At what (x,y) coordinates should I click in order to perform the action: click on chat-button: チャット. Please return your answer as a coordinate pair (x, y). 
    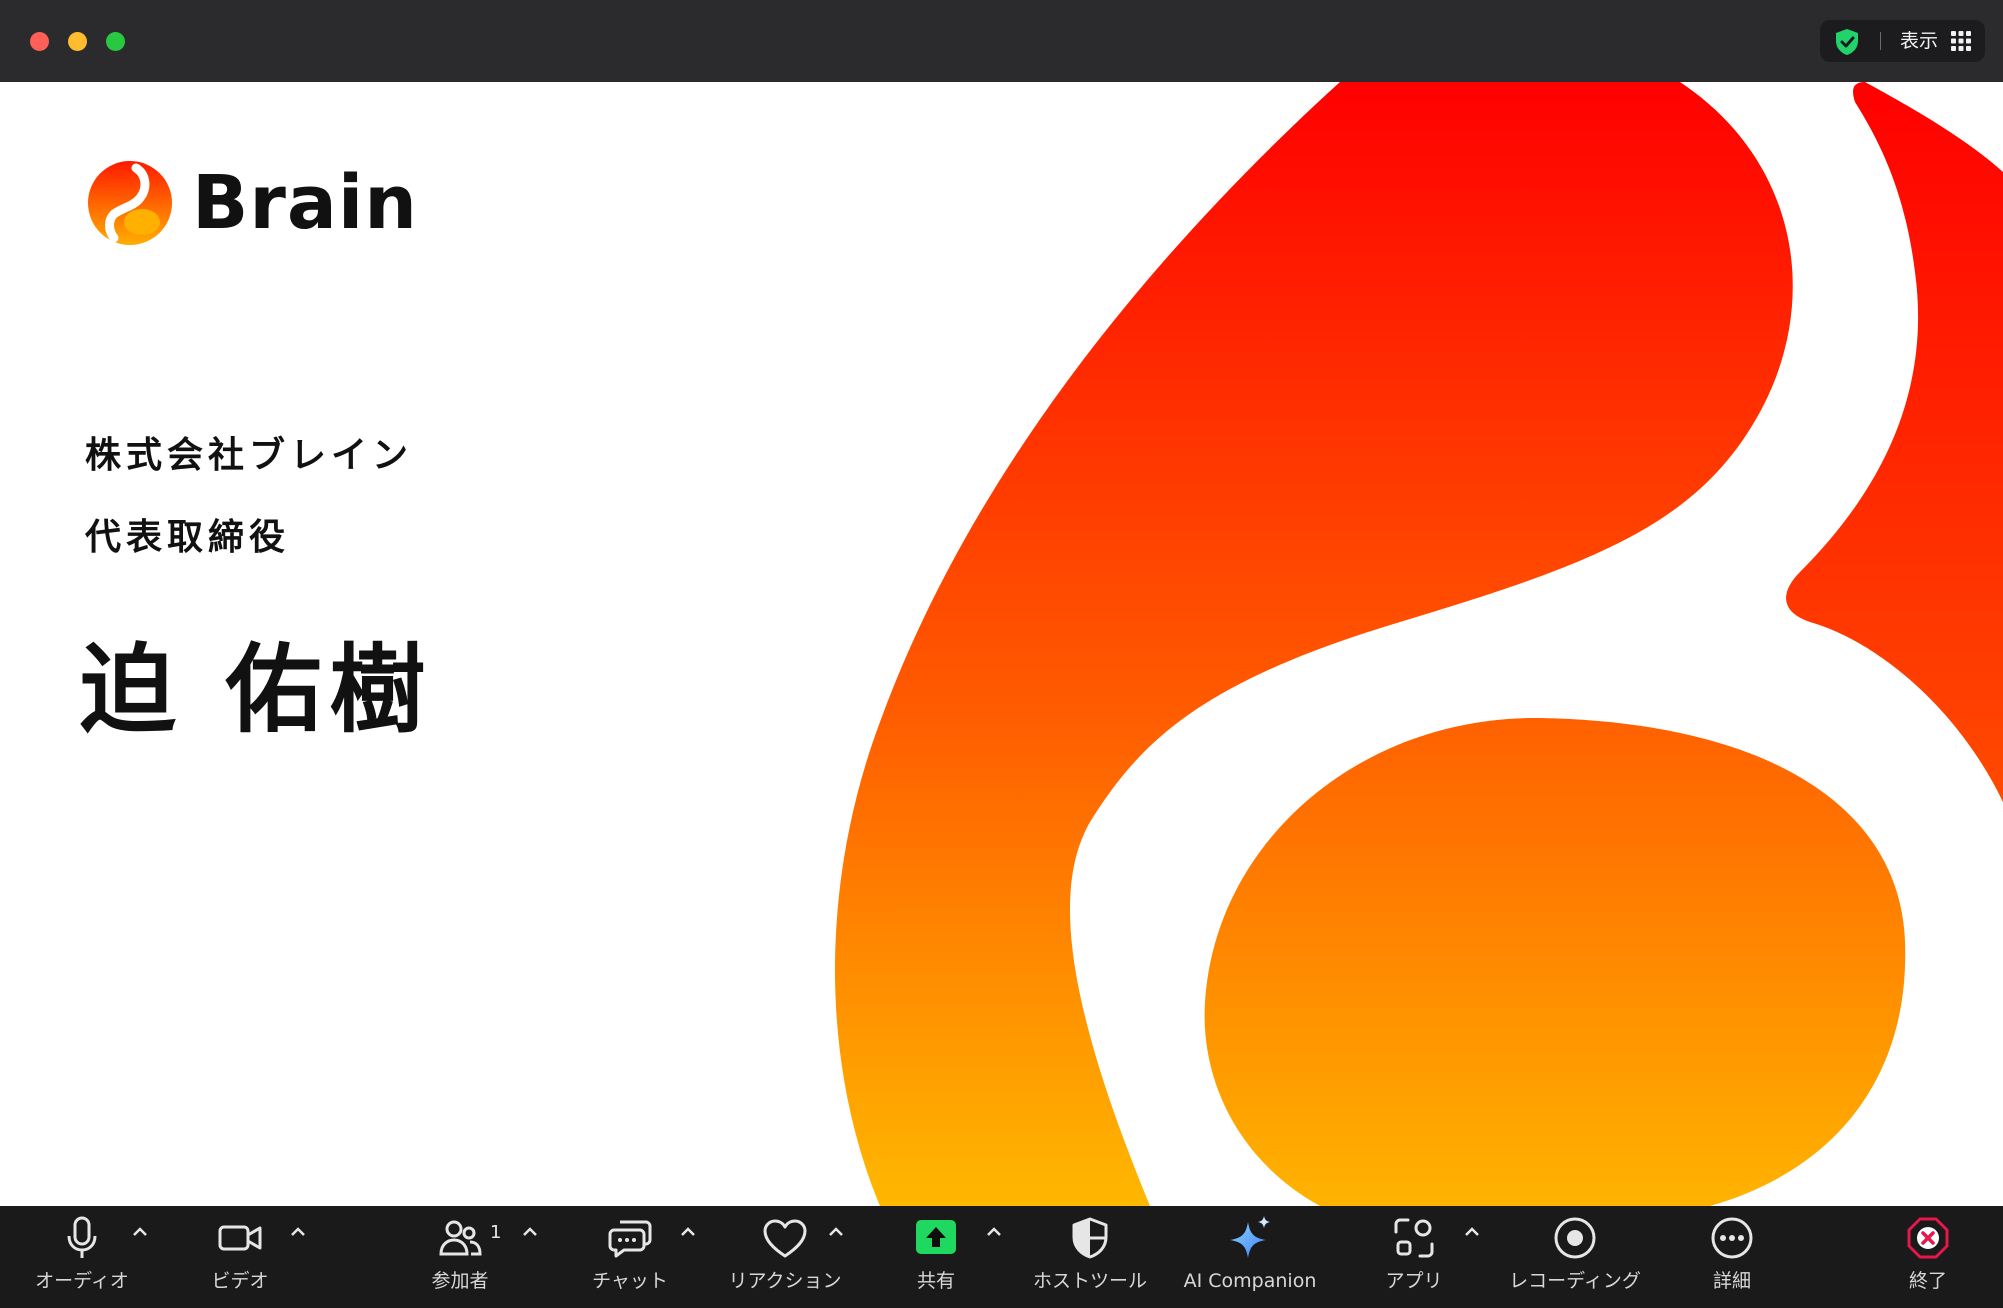
    Looking at the image, I should click on (630, 1257).